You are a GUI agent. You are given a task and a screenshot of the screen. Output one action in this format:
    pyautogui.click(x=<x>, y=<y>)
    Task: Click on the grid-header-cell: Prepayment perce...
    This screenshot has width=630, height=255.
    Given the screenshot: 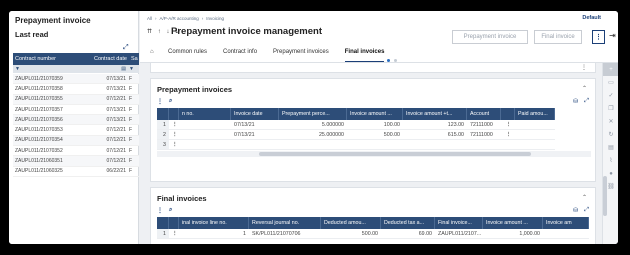 What is the action you would take?
    pyautogui.click(x=313, y=114)
    